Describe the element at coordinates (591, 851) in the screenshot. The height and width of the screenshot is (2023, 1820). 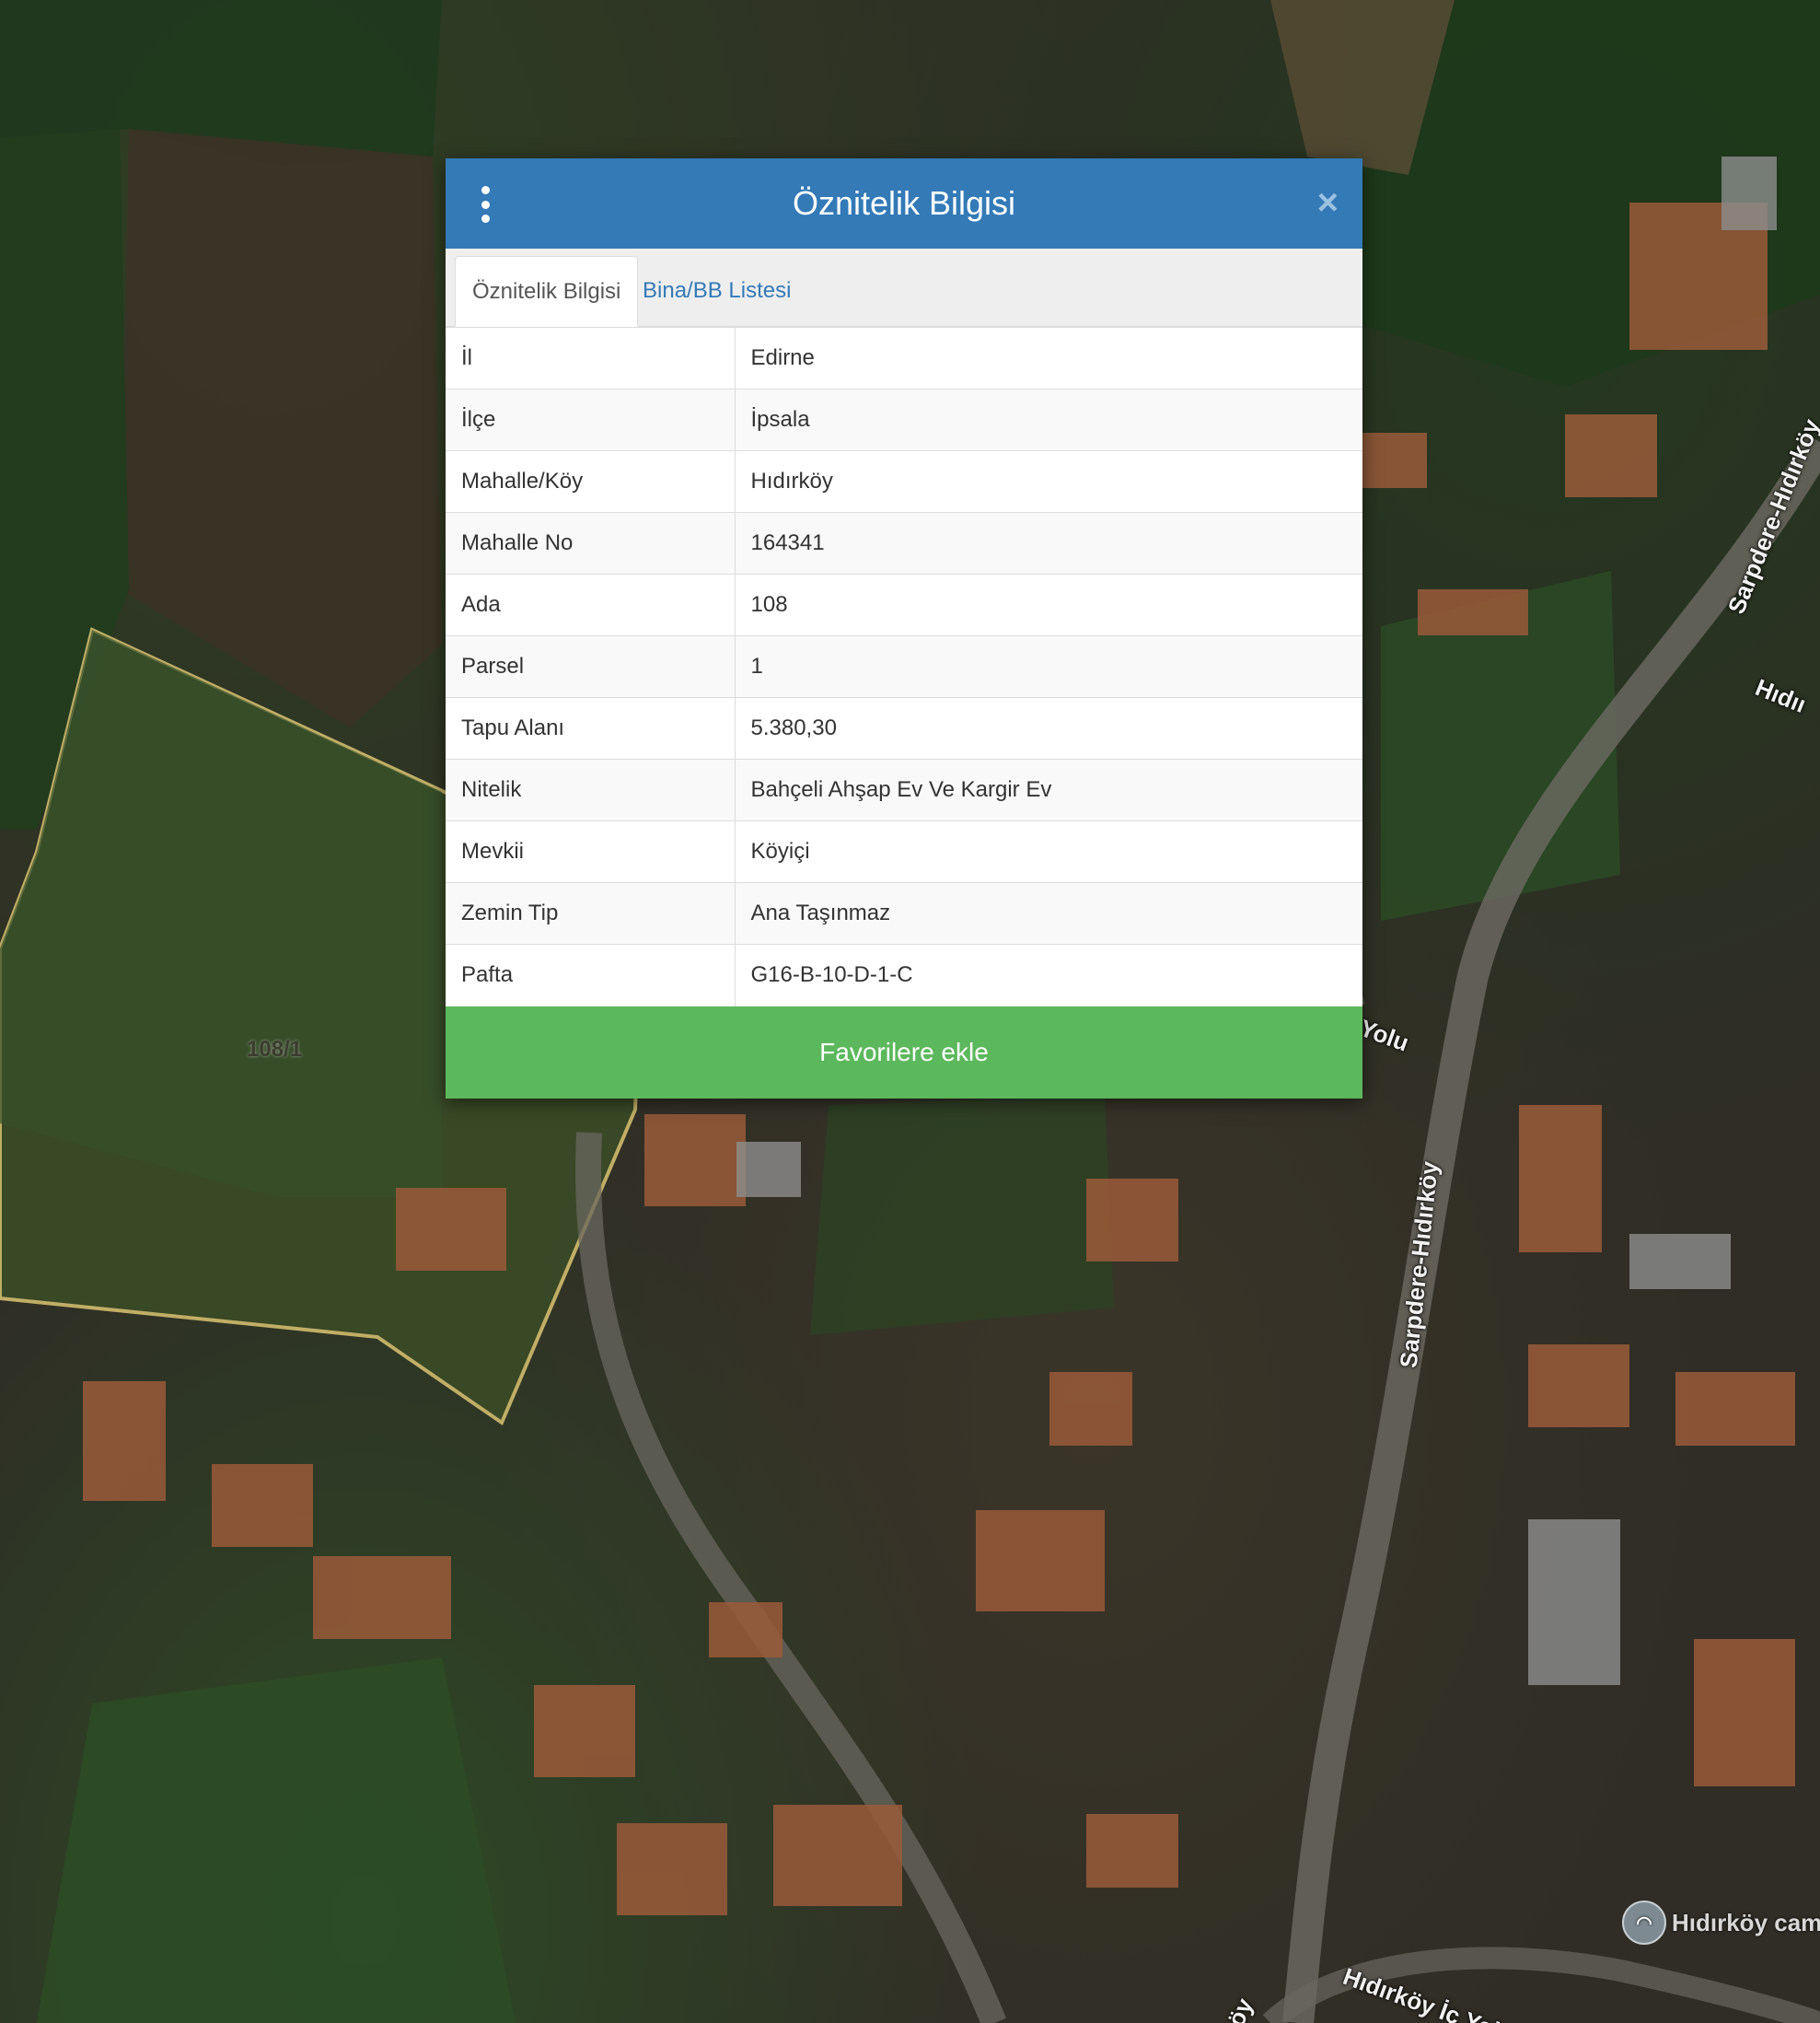
I see `attribute-key: Mevkii` at that location.